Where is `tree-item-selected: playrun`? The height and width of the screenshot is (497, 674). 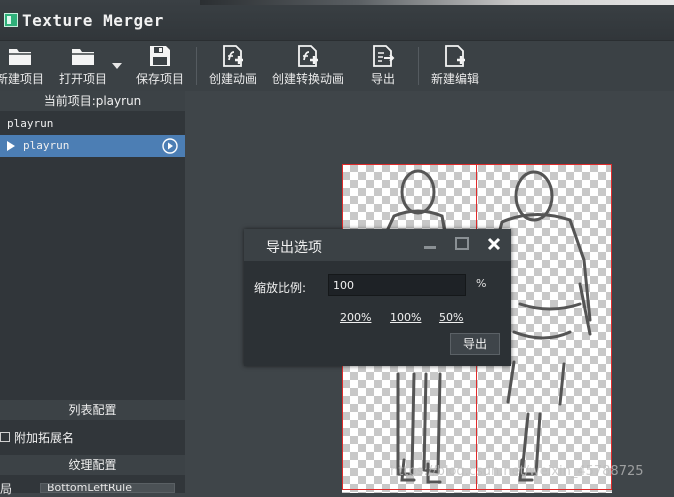 tree-item-selected: playrun is located at coordinates (92, 146).